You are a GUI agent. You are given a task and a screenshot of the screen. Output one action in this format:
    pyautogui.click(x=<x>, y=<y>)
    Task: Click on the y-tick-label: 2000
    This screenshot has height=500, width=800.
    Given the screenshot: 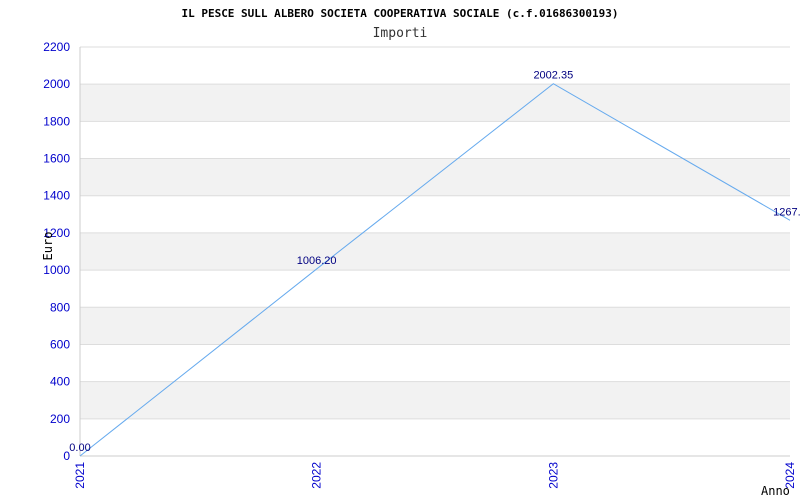 What is the action you would take?
    pyautogui.click(x=56, y=84)
    